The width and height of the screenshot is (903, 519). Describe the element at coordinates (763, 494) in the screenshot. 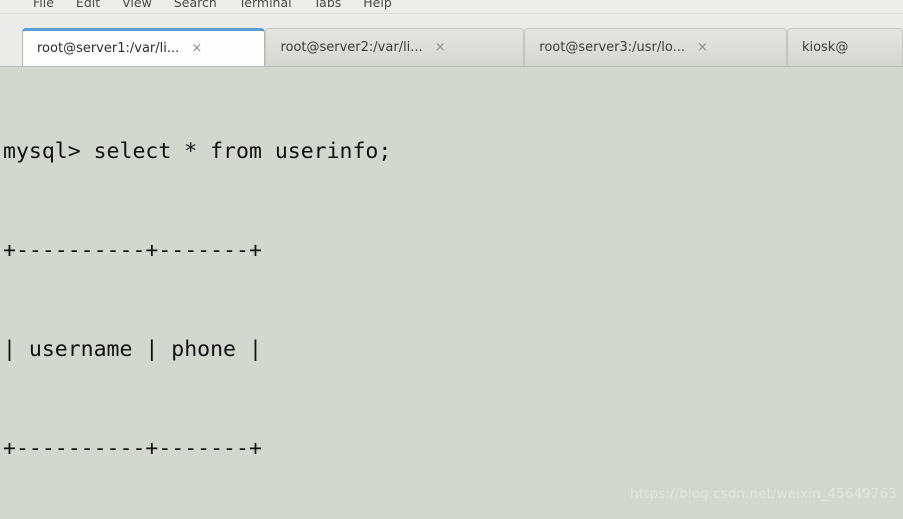

I see `watermark-text: https://blog.csdn.net/weixin_45649763` at that location.